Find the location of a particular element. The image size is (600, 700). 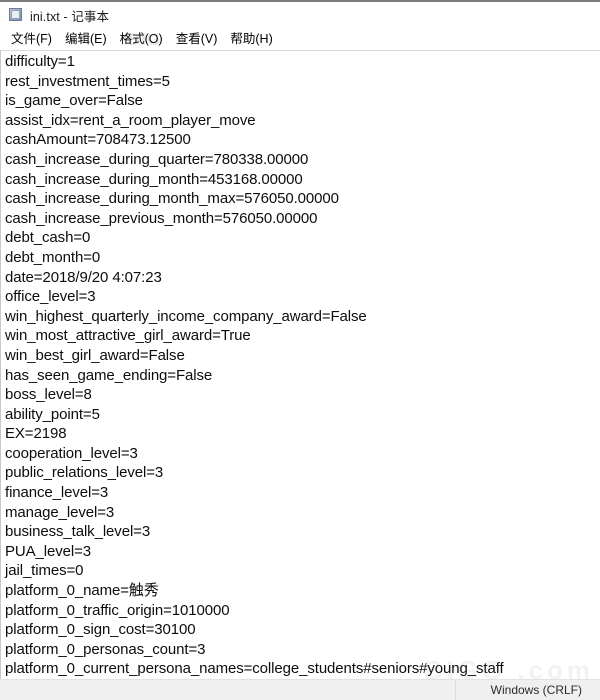

menu-item-help: 帮助(H) is located at coordinates (251, 39).